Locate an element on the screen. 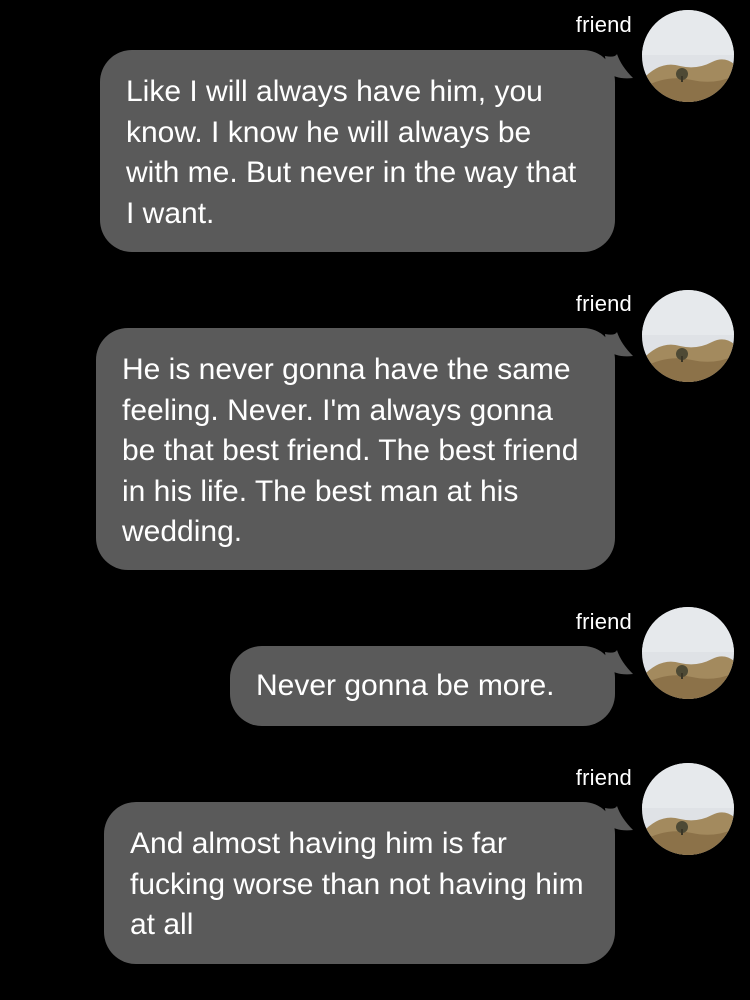 This screenshot has height=1000, width=750. message-bubble: Never gonna be more. is located at coordinates (431, 686).